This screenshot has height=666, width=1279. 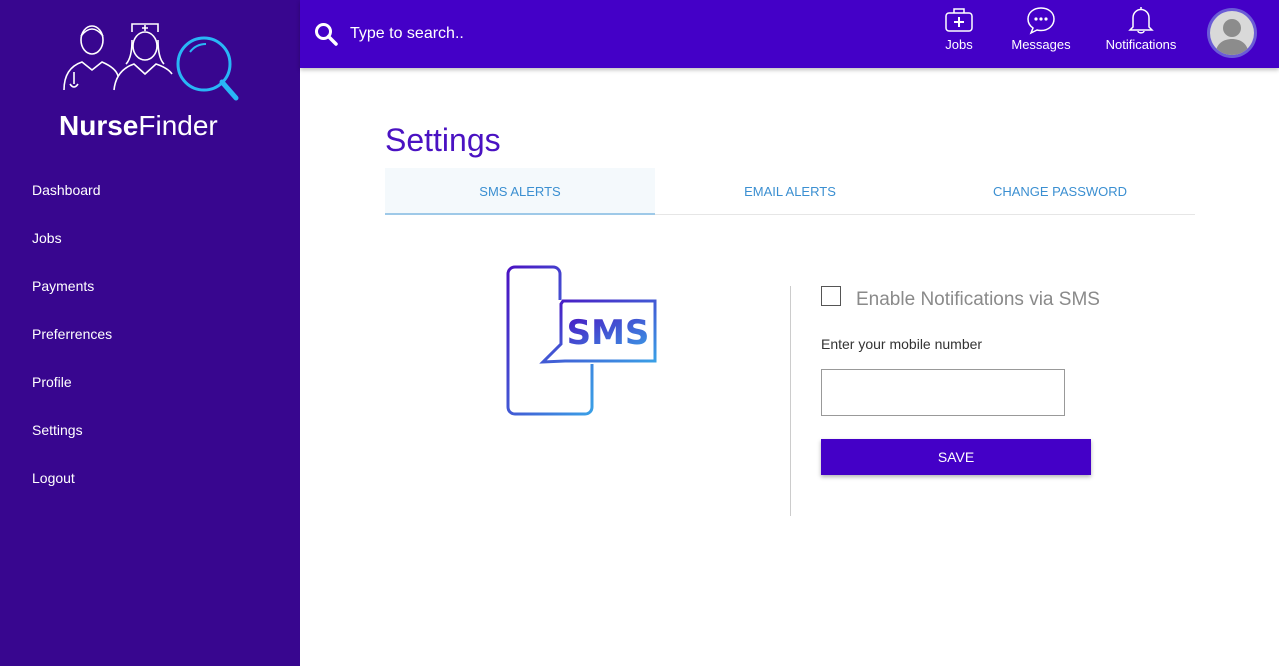 What do you see at coordinates (1141, 20) in the screenshot?
I see `bell-icon` at bounding box center [1141, 20].